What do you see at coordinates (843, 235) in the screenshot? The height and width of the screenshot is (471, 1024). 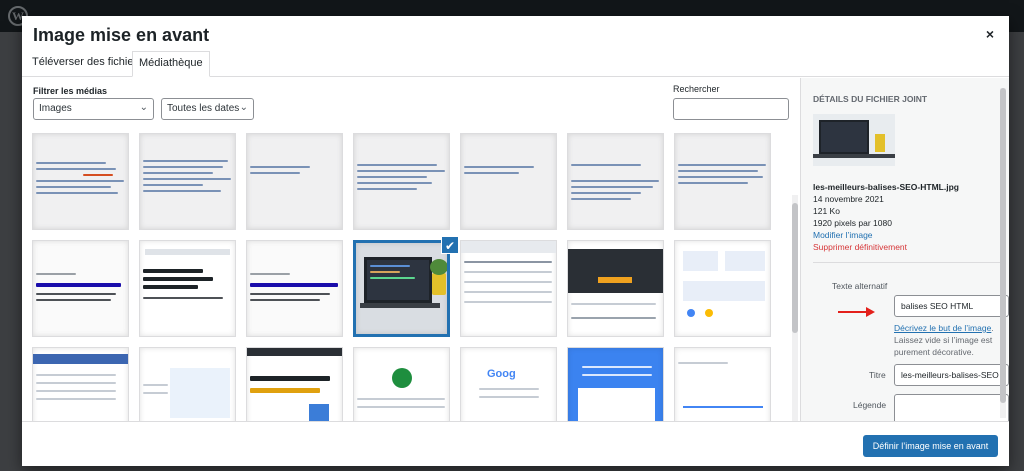 I see `edit-image-link: Modifier l’image` at bounding box center [843, 235].